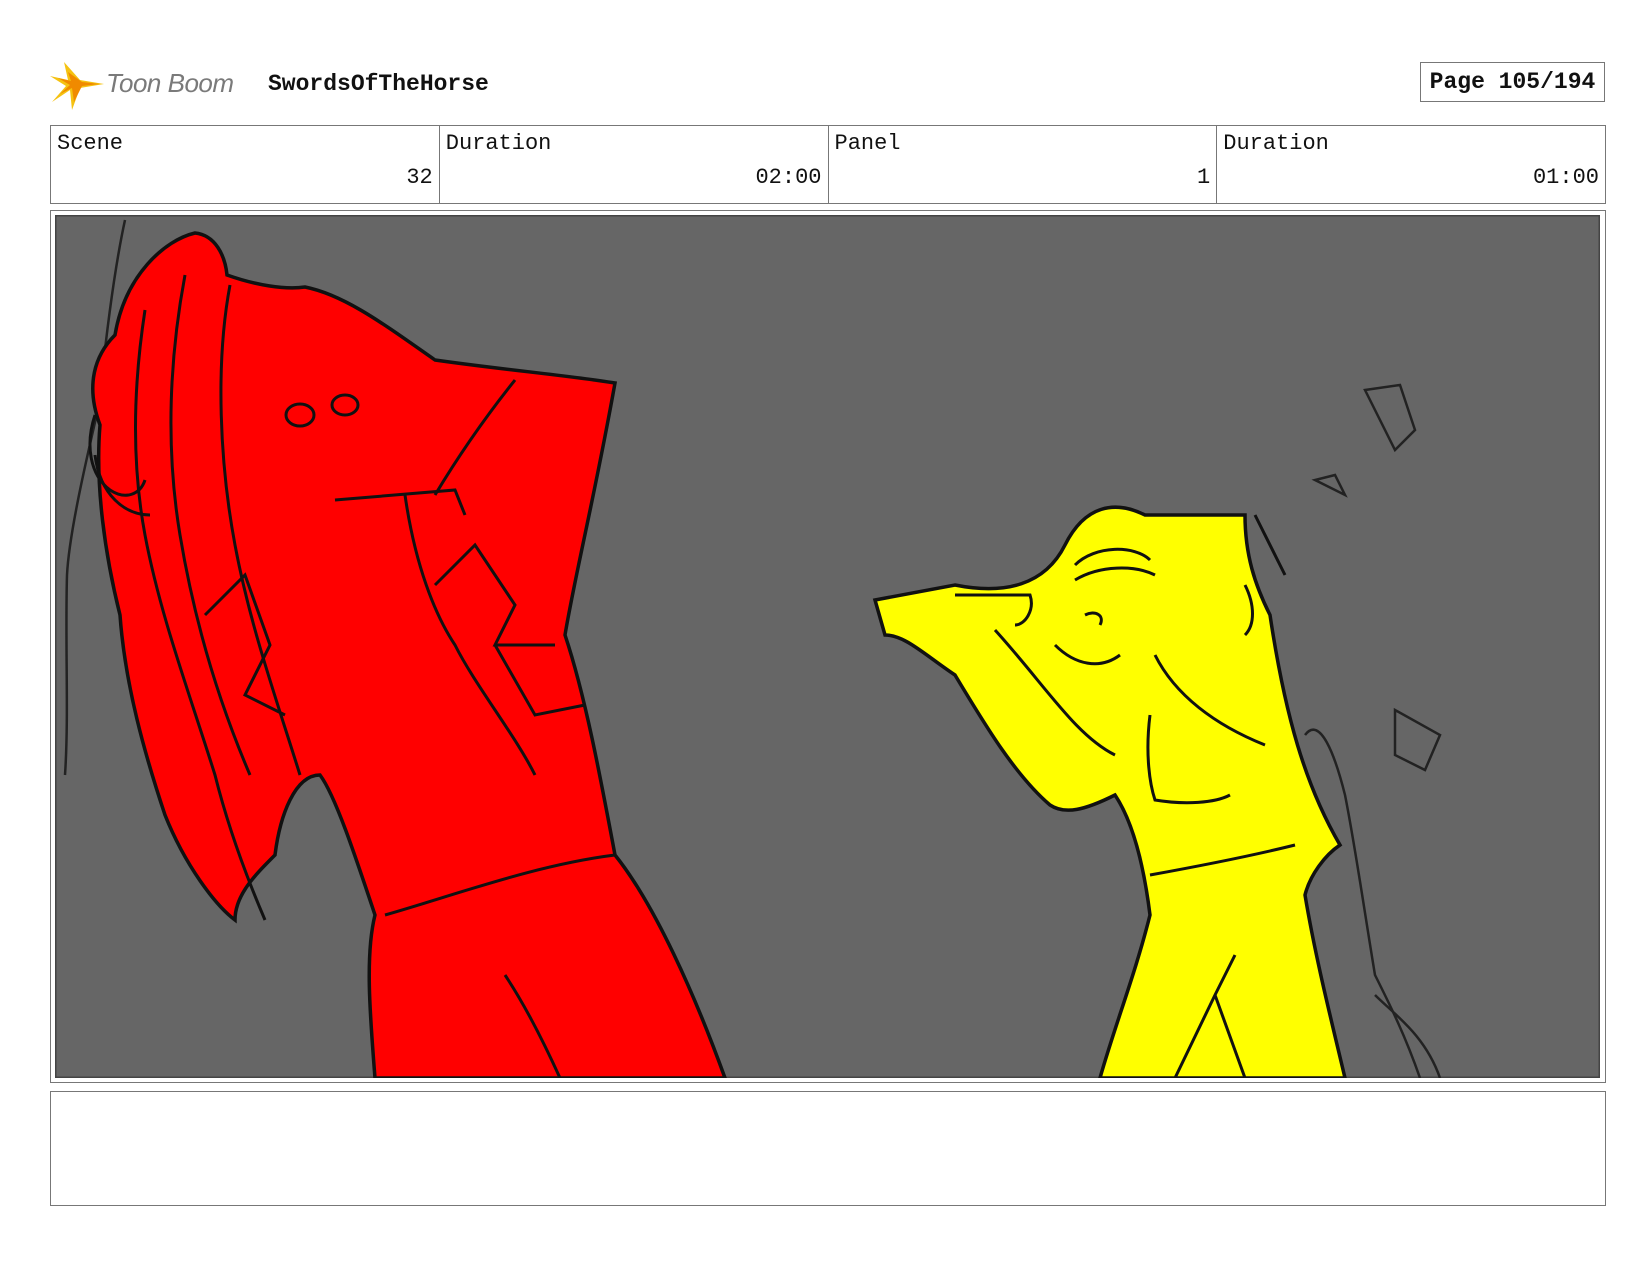  Describe the element at coordinates (1565, 177) in the screenshot. I see `panel-duration-value: 01:00` at that location.